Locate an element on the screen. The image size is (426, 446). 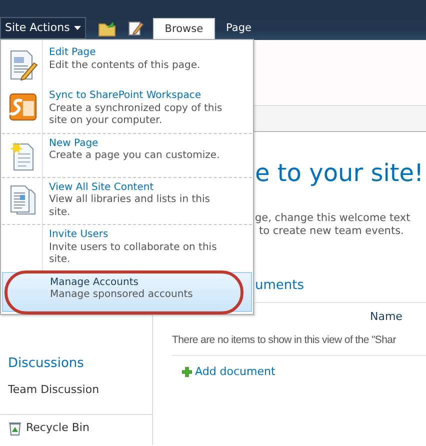
menu-item: Edit Page Edit the contents of this page. is located at coordinates (127, 64).